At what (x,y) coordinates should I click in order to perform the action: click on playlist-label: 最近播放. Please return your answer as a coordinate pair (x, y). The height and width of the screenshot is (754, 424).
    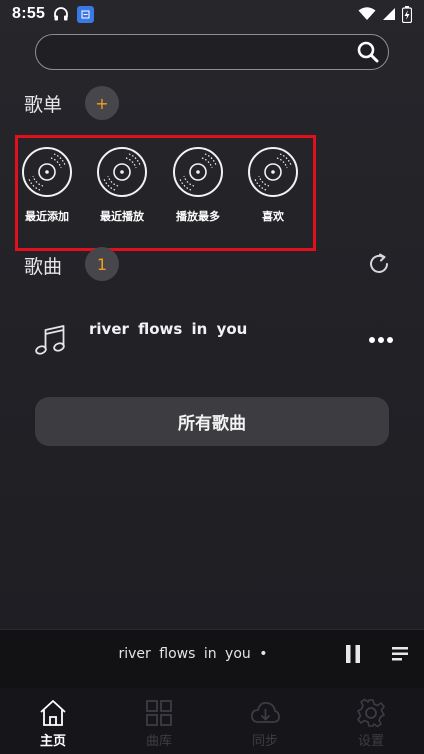
    Looking at the image, I should click on (122, 216).